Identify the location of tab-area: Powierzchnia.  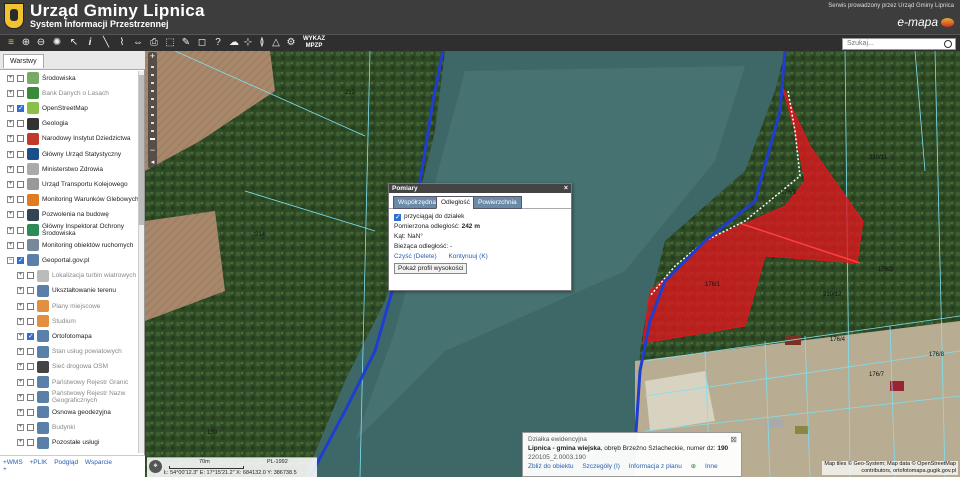
(497, 202).